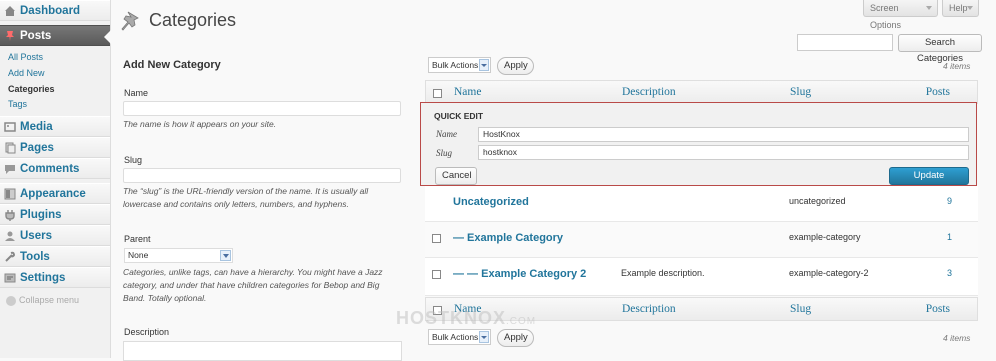 The height and width of the screenshot is (361, 996). I want to click on menu-appearance: Appearance, so click(55, 193).